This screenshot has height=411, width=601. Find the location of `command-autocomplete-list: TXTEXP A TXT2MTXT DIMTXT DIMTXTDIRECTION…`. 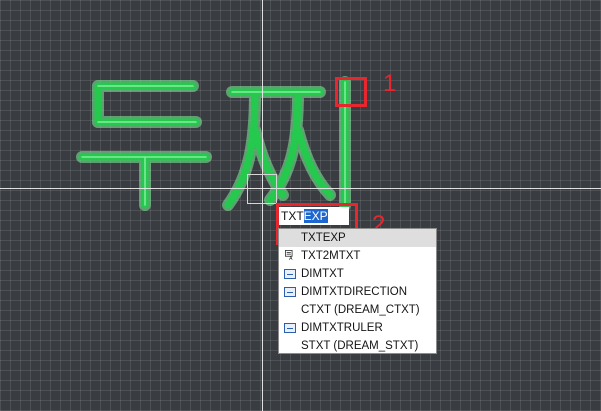

command-autocomplete-list: TXTEXP A TXT2MTXT DIMTXT DIMTXTDIRECTION… is located at coordinates (357, 291).